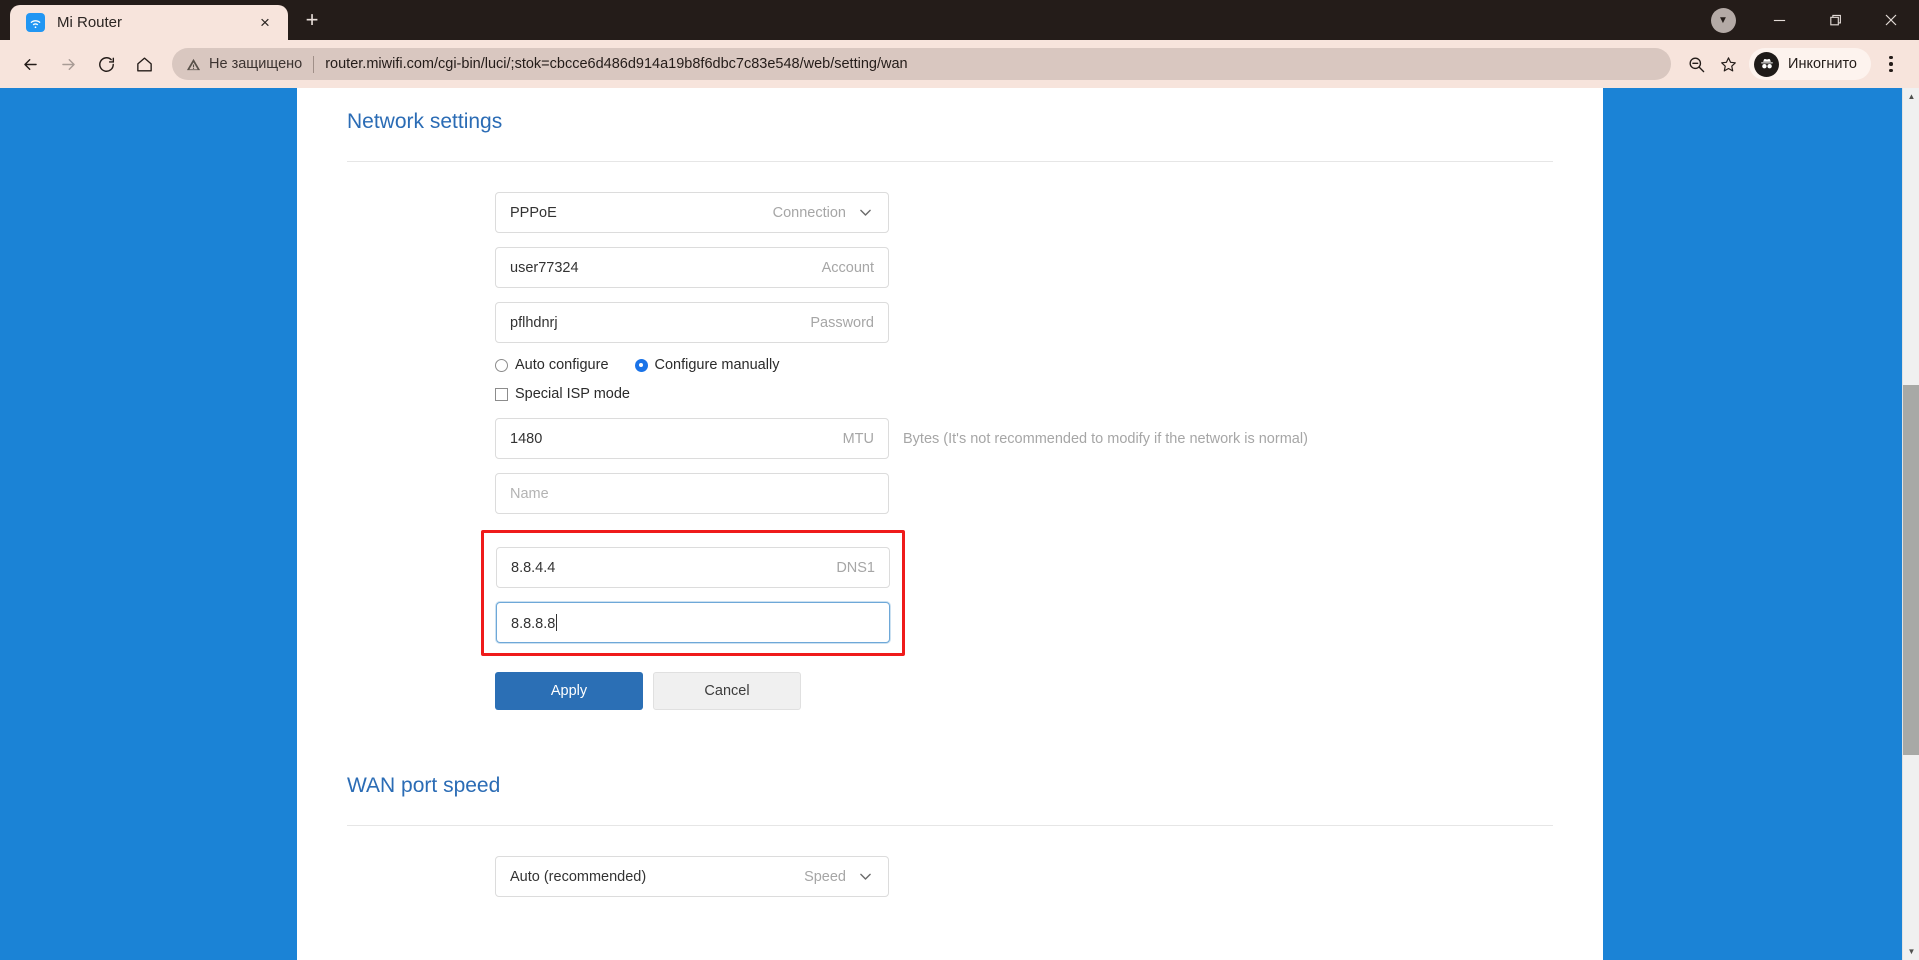 The image size is (1919, 960). I want to click on wan-speed-value: Auto (recommended), so click(578, 876).